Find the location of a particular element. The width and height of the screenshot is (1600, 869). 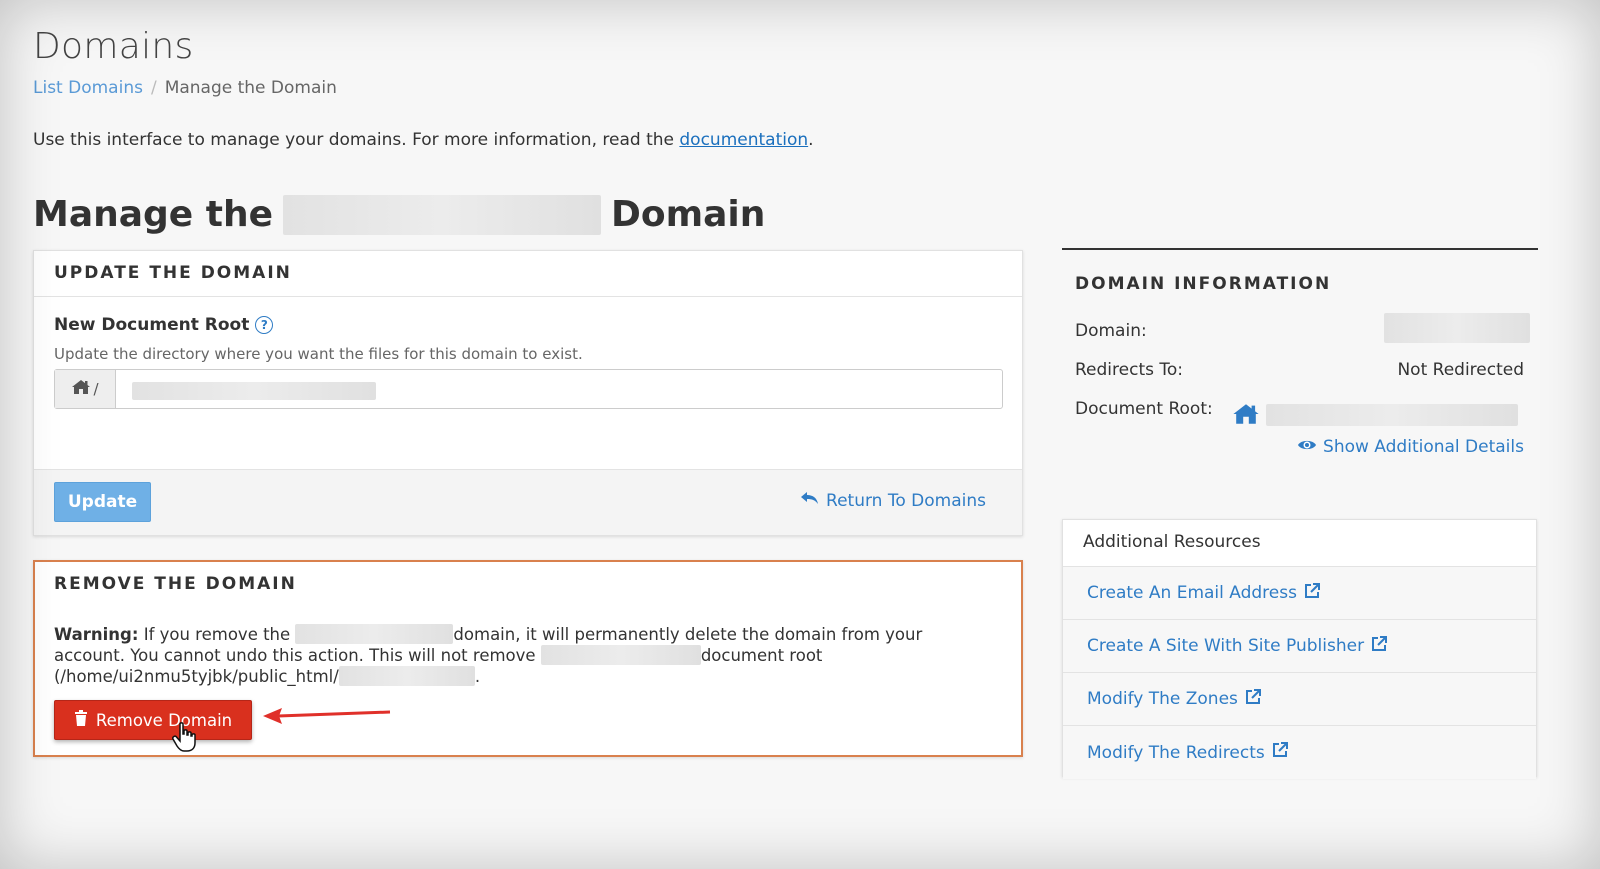

resource-modify-redirects: Modify The Redirects is located at coordinates (1299, 752).